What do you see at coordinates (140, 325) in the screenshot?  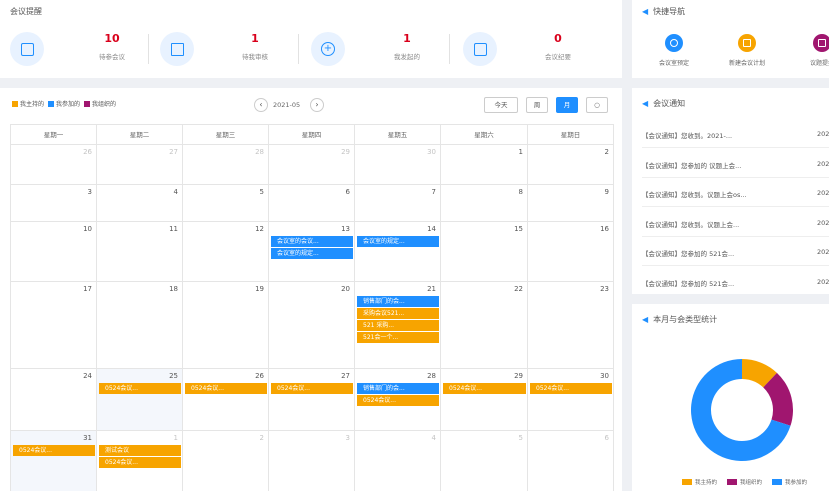 I see `calendar-day-cell: 18` at bounding box center [140, 325].